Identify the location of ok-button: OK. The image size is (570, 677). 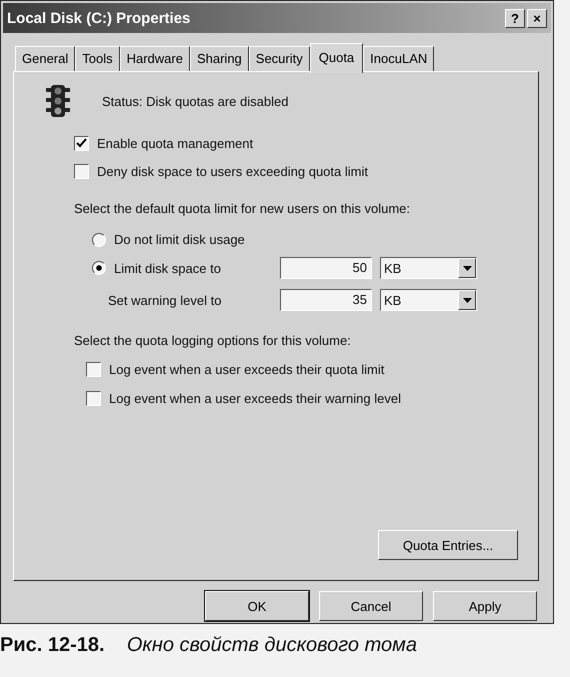
(257, 606).